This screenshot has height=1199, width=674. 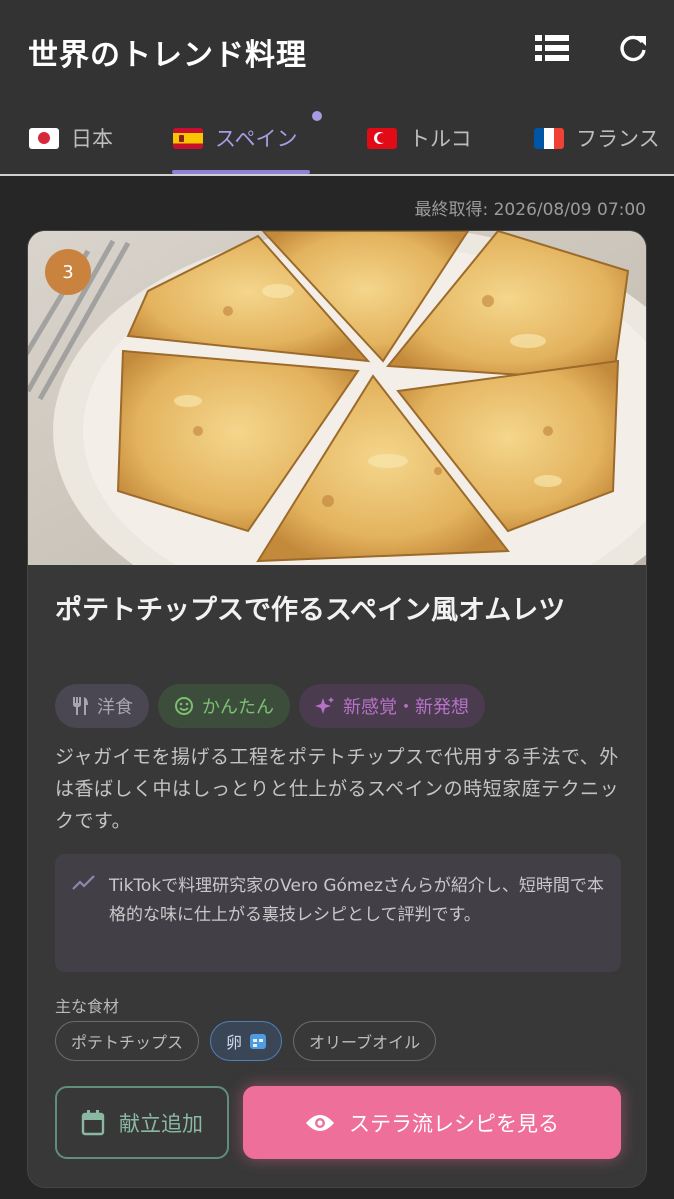 What do you see at coordinates (93, 1122) in the screenshot?
I see `calendar-icon` at bounding box center [93, 1122].